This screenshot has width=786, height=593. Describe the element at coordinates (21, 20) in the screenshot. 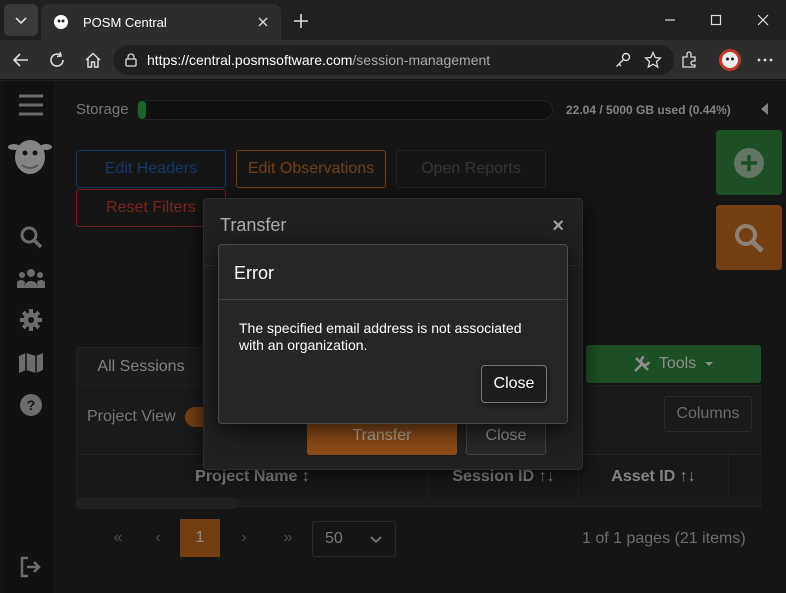

I see `tab-menu-icon` at that location.